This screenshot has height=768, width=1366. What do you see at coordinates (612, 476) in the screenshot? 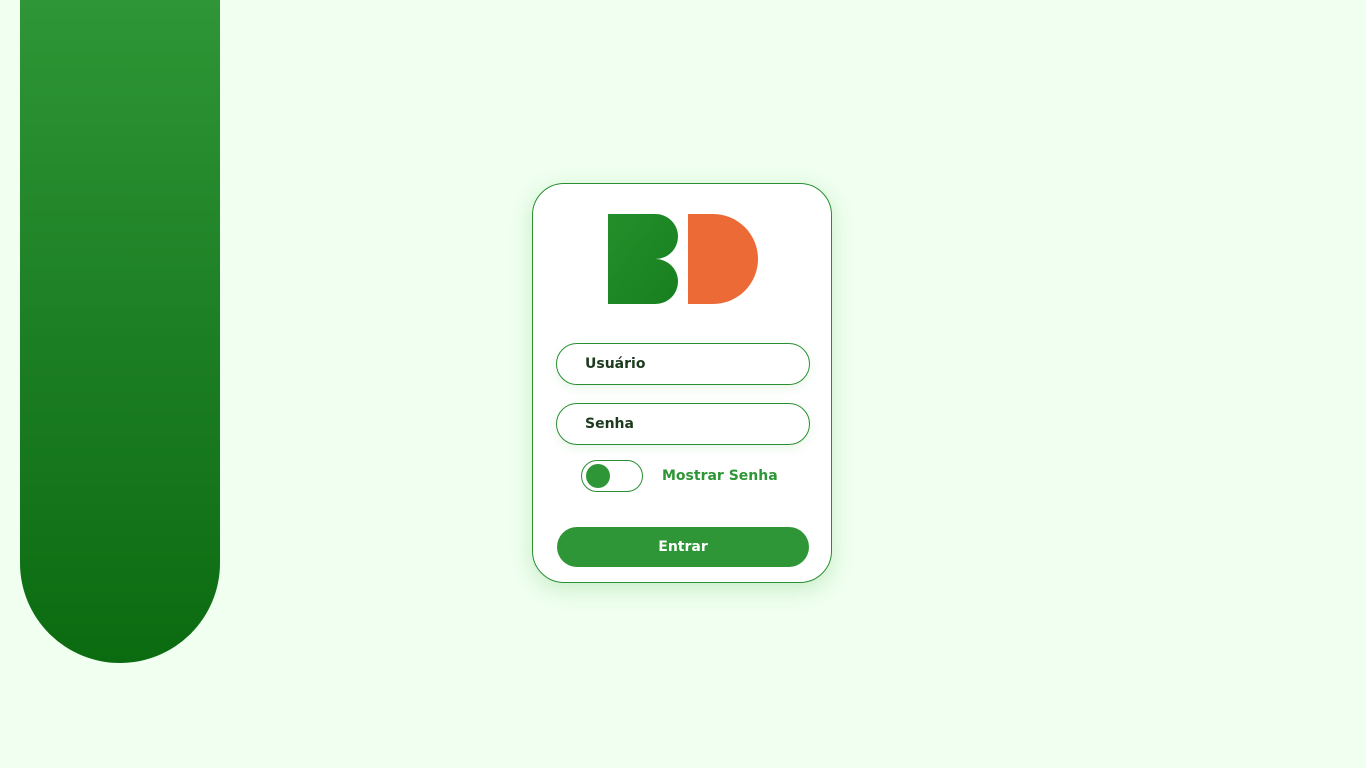
I see `show-password-toggle` at bounding box center [612, 476].